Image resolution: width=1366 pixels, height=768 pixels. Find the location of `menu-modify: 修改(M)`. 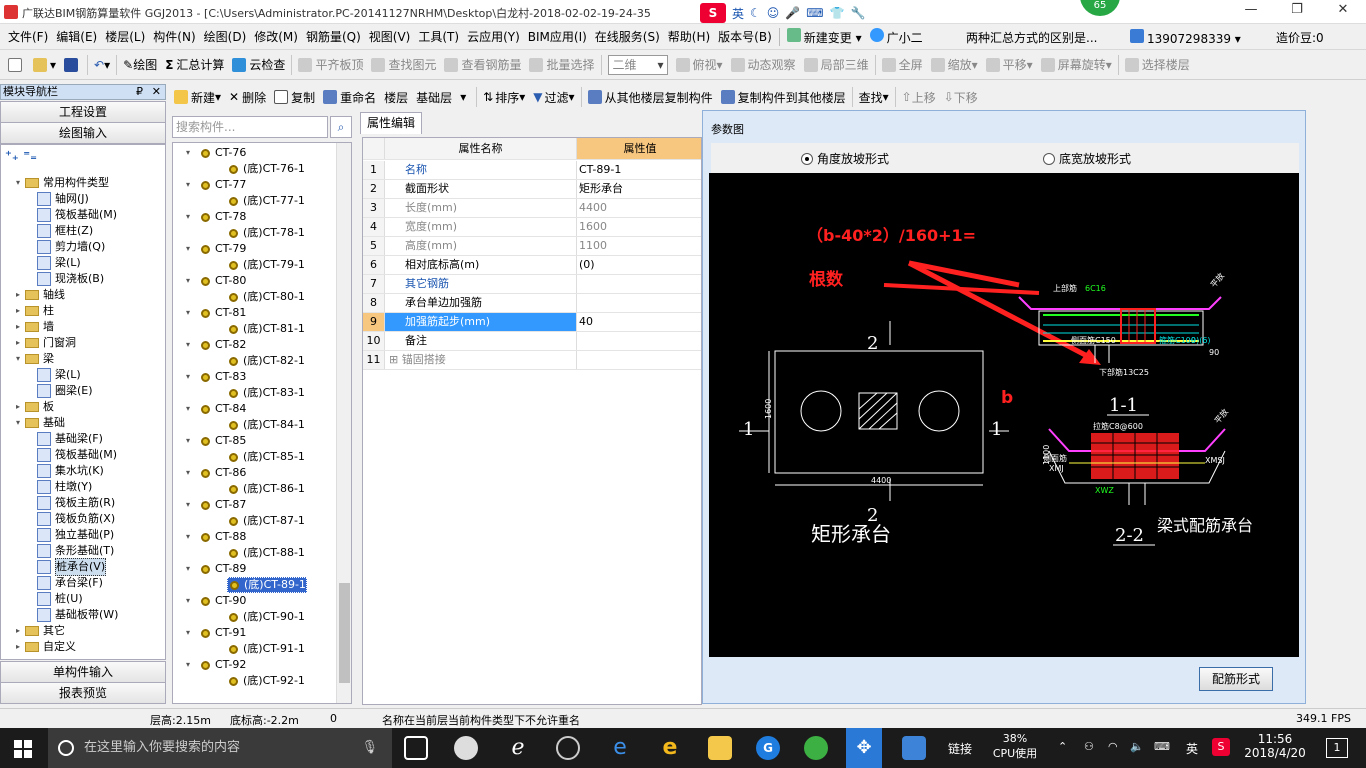

menu-modify: 修改(M) is located at coordinates (276, 36).